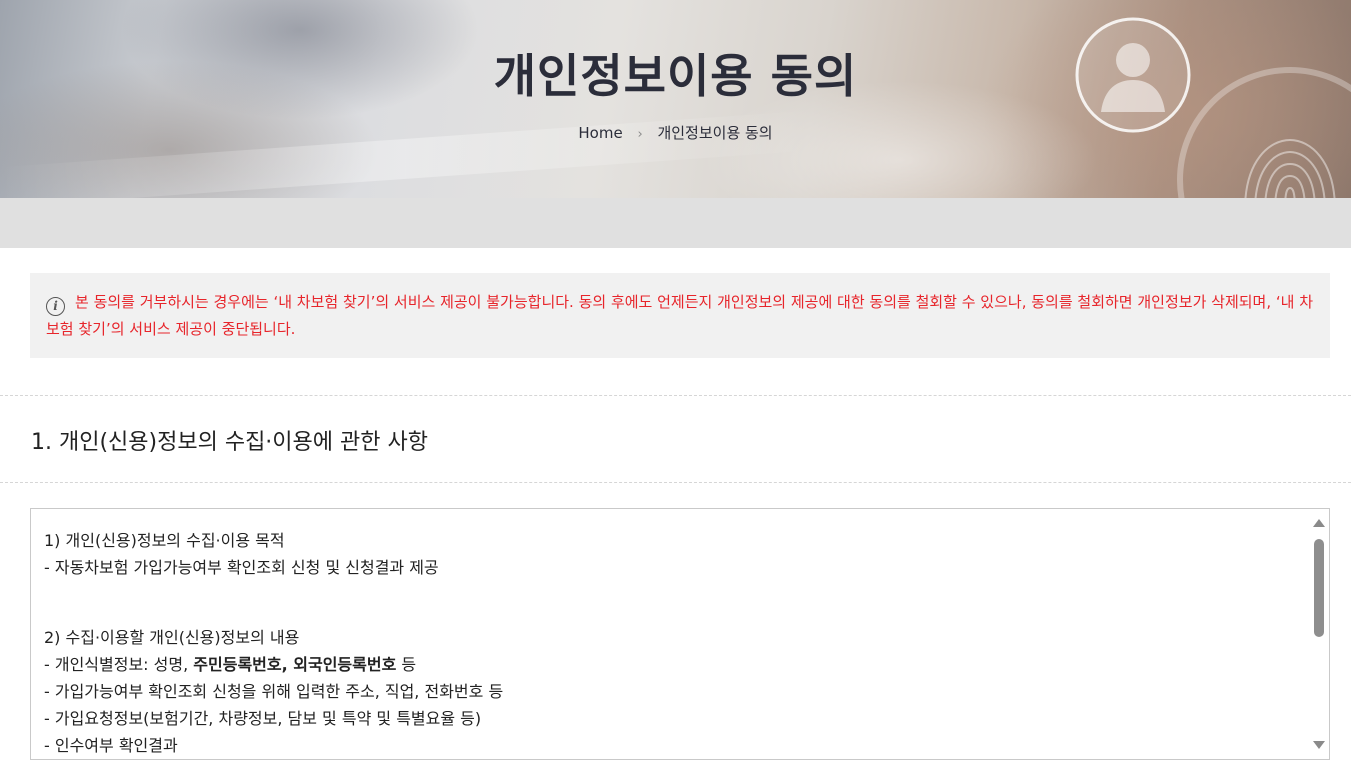  What do you see at coordinates (55, 306) in the screenshot?
I see `info-icon: i` at bounding box center [55, 306].